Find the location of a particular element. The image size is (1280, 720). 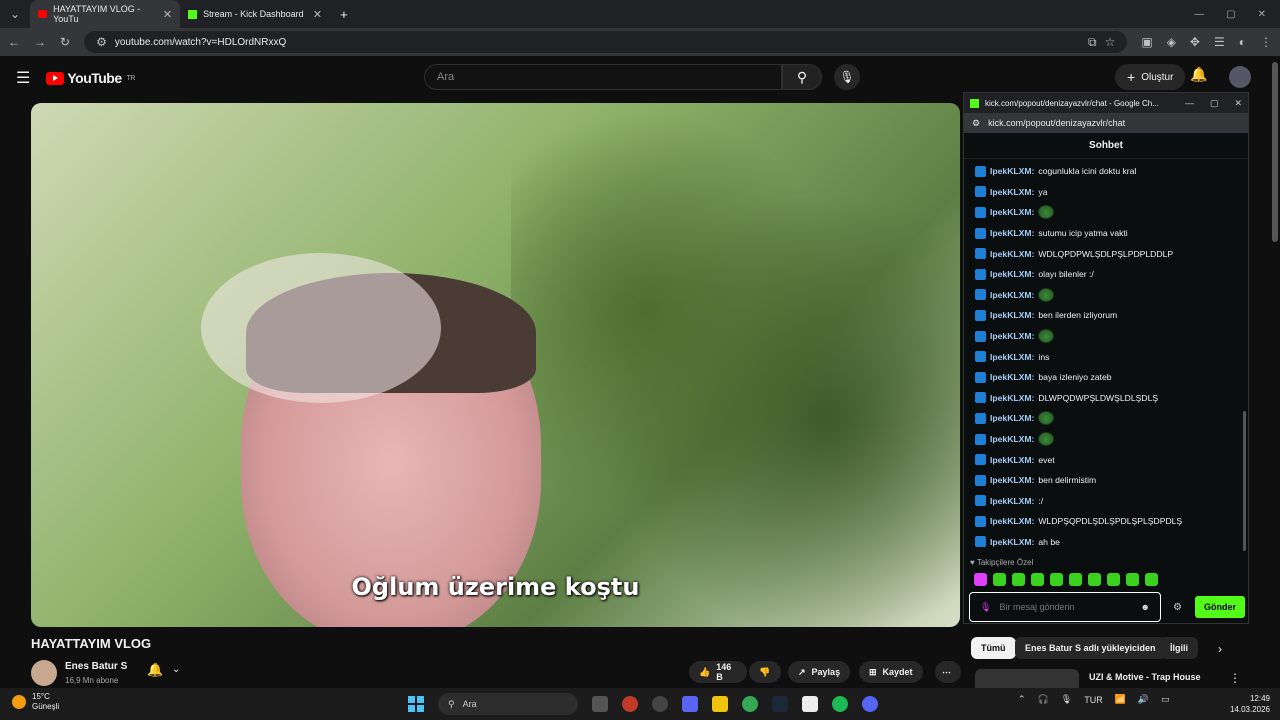

send-button: Gönder is located at coordinates (1220, 607).